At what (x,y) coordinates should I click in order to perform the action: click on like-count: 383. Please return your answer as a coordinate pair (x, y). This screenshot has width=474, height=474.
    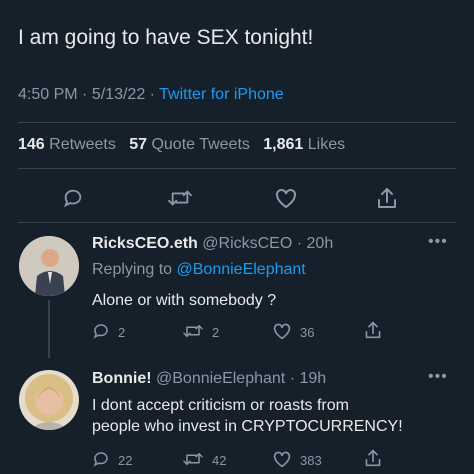
    Looking at the image, I should click on (311, 460).